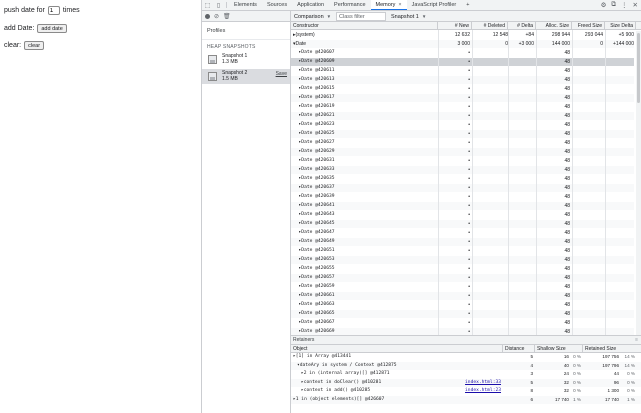 The height and width of the screenshot is (413, 641). Describe the element at coordinates (310, 5) in the screenshot. I see `tab-application: Application` at that location.